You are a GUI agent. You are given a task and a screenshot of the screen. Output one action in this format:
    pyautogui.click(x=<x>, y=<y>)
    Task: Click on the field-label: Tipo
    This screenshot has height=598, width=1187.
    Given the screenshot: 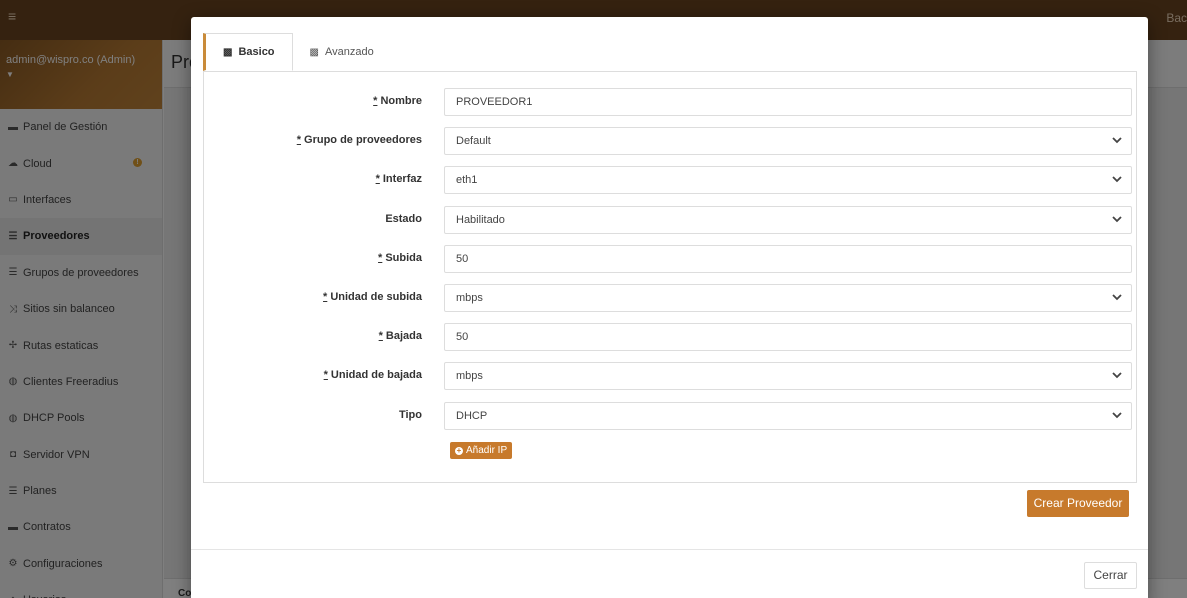 What is the action you would take?
    pyautogui.click(x=410, y=415)
    